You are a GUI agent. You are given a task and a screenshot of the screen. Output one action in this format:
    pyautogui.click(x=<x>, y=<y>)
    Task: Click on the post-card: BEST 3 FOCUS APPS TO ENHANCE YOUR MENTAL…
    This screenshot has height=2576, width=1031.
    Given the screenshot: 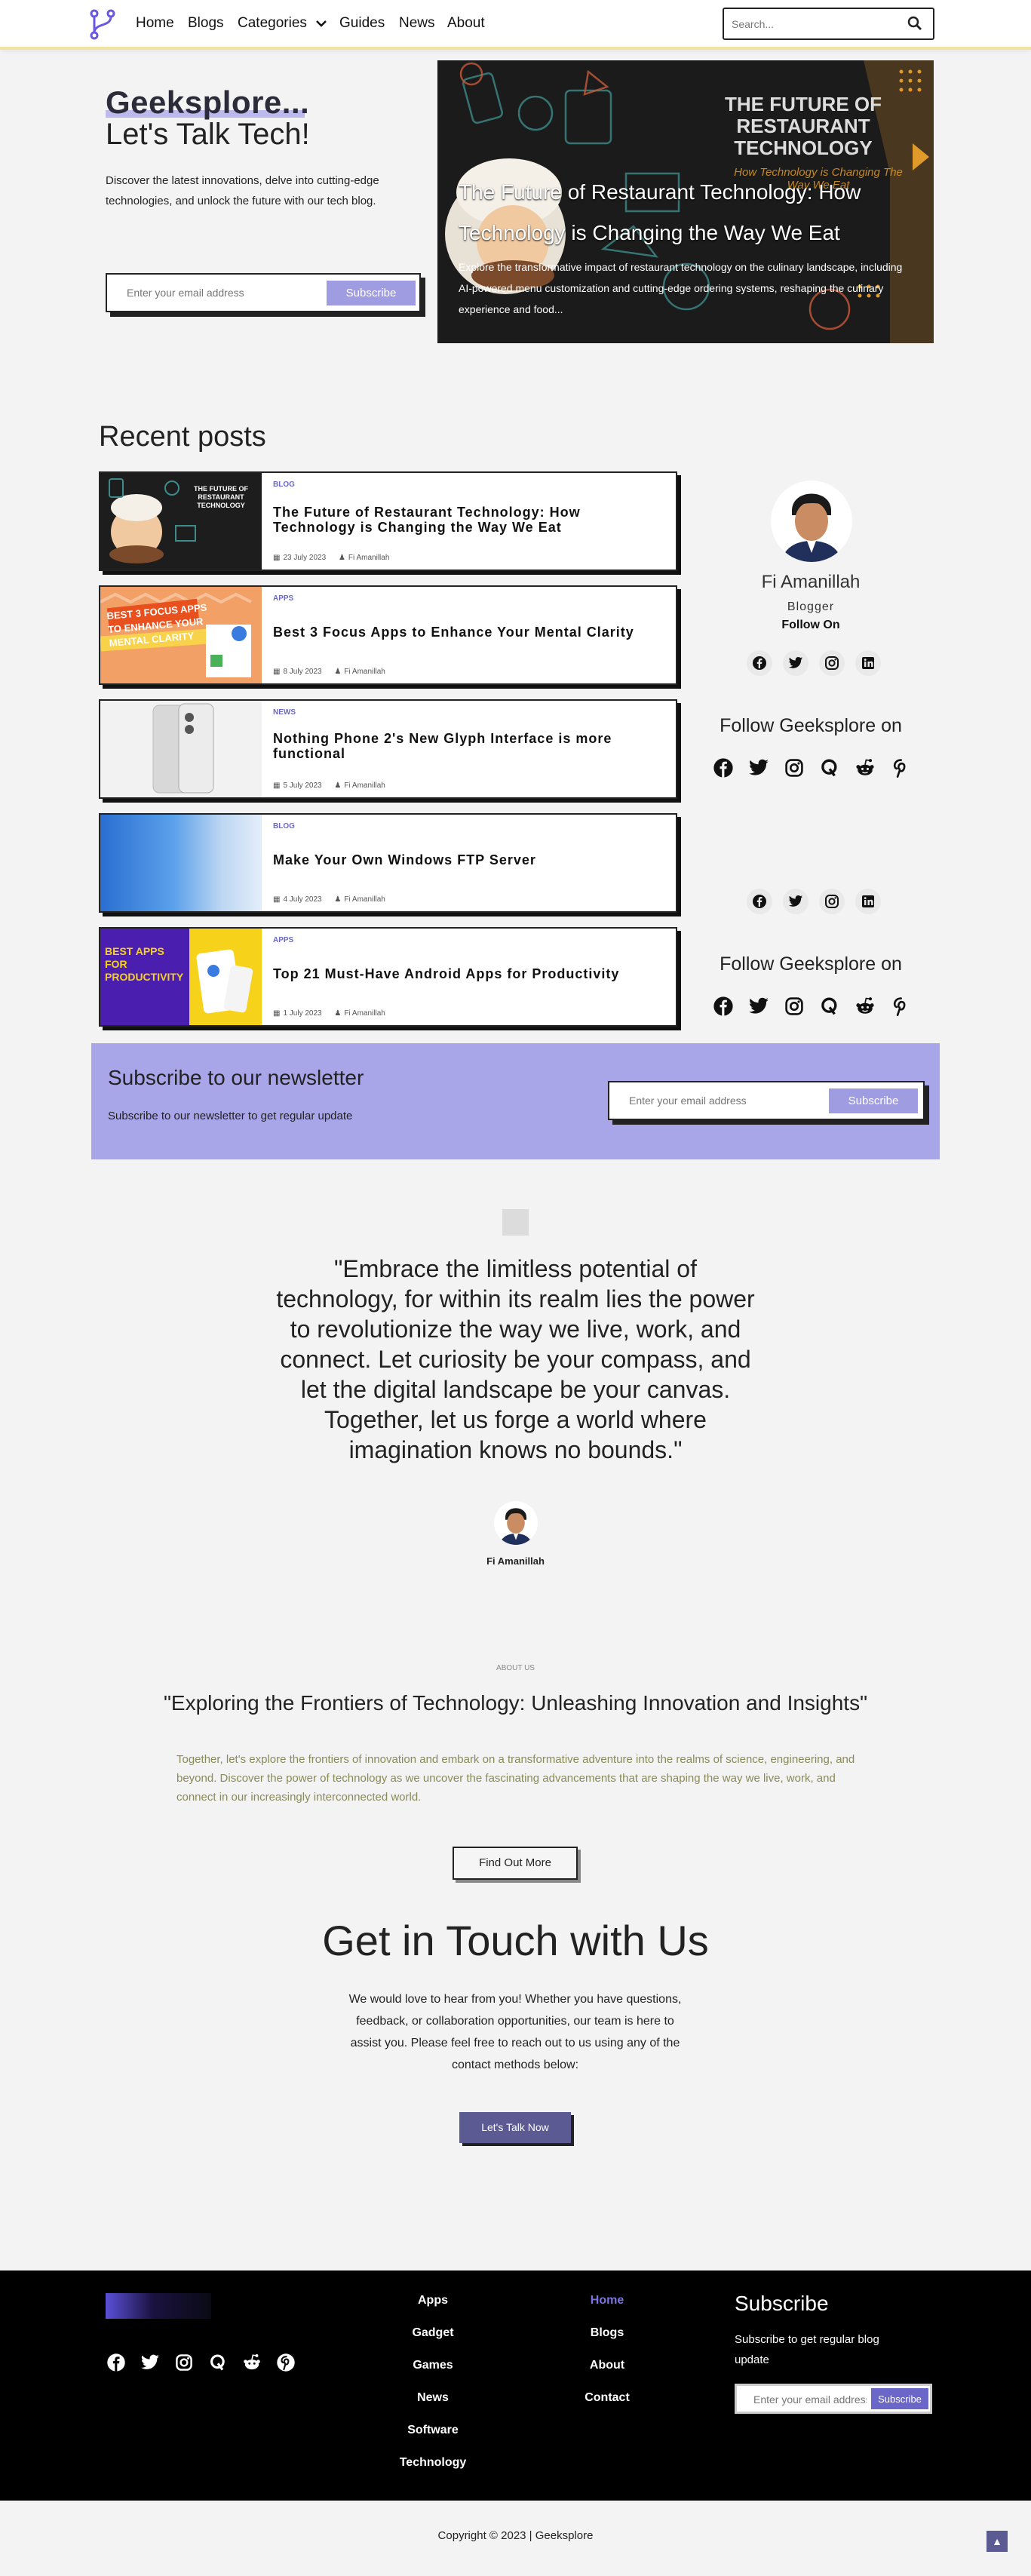 What is the action you would take?
    pyautogui.click(x=388, y=635)
    